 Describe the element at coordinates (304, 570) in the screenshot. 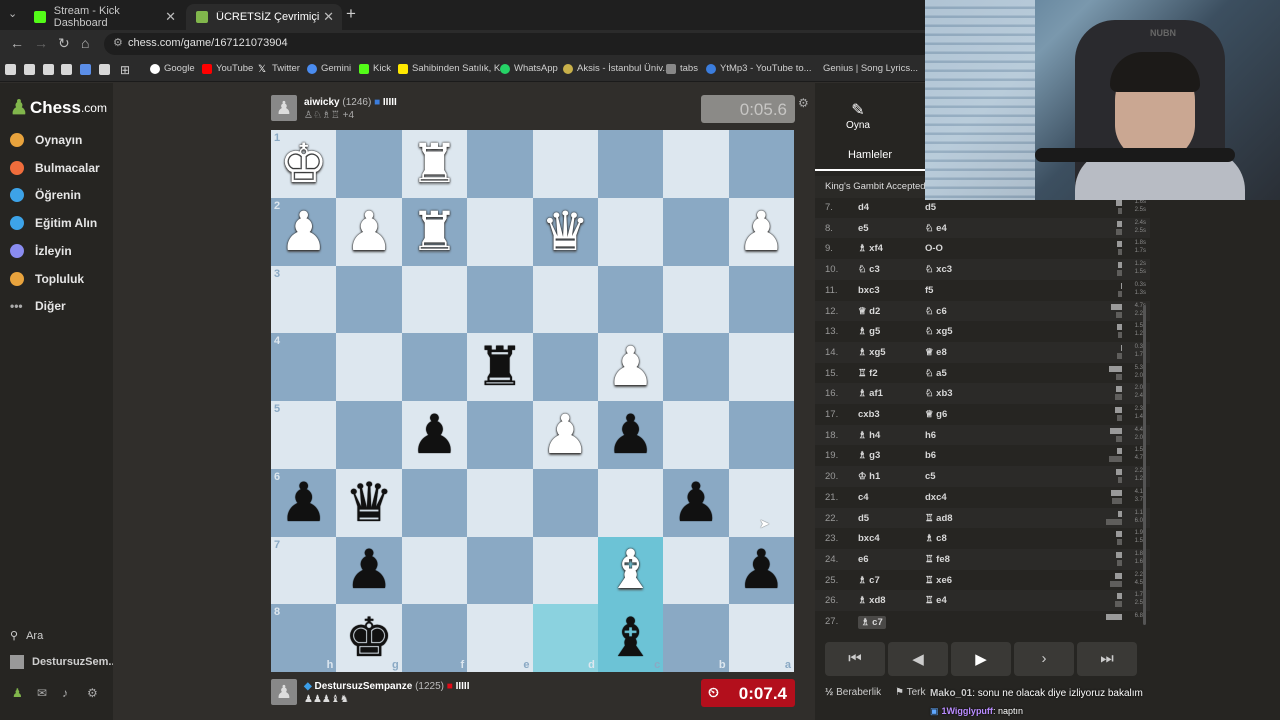

I see `board-square: 7` at that location.